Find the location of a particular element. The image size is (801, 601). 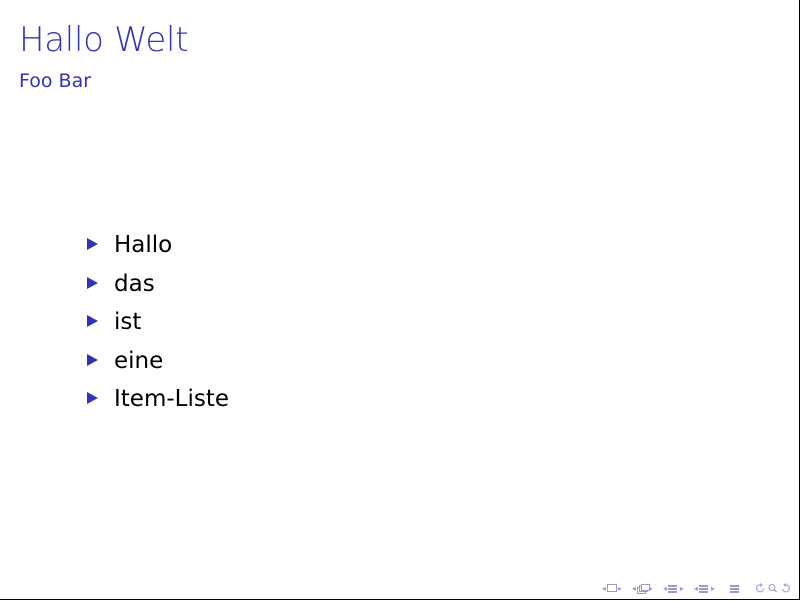

subsubsection-next-icon: ▸ is located at coordinates (713, 588).